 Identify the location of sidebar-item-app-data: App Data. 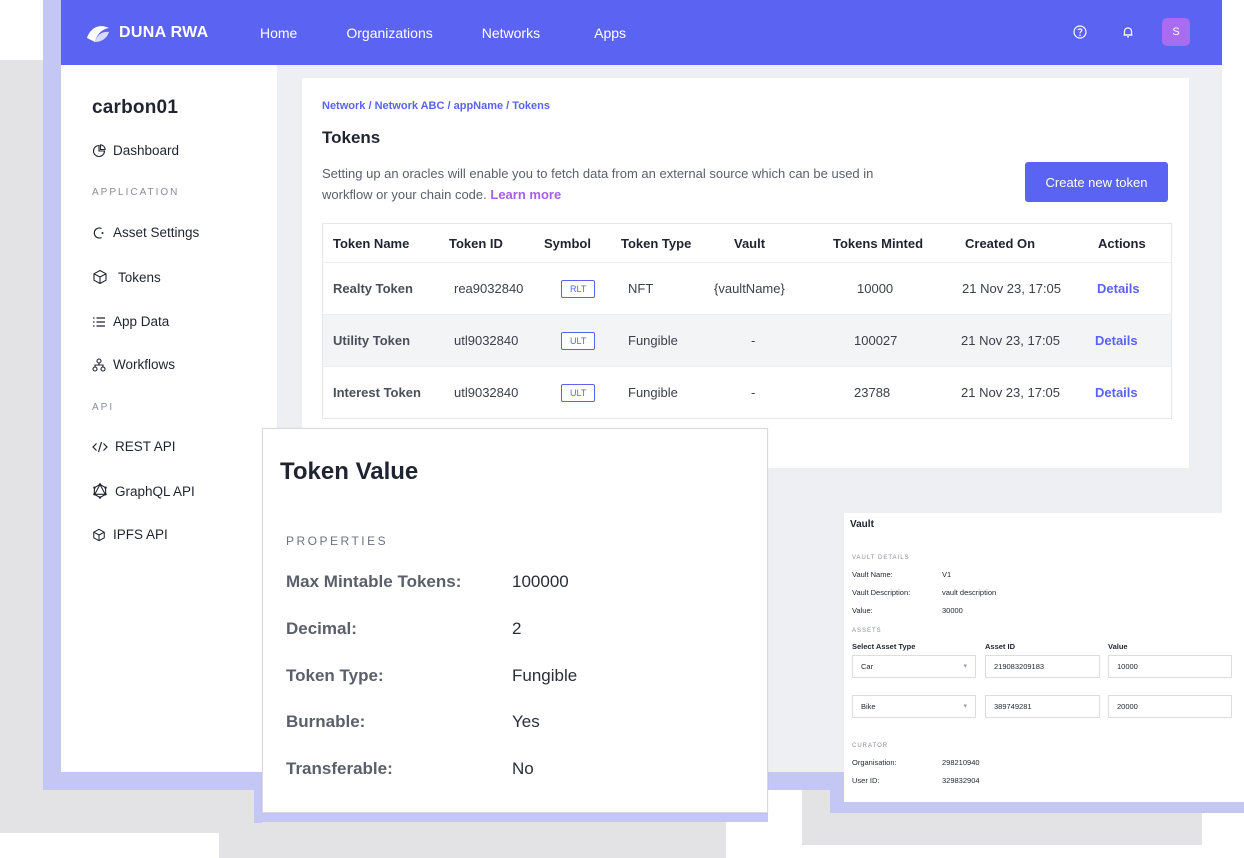
(130, 321).